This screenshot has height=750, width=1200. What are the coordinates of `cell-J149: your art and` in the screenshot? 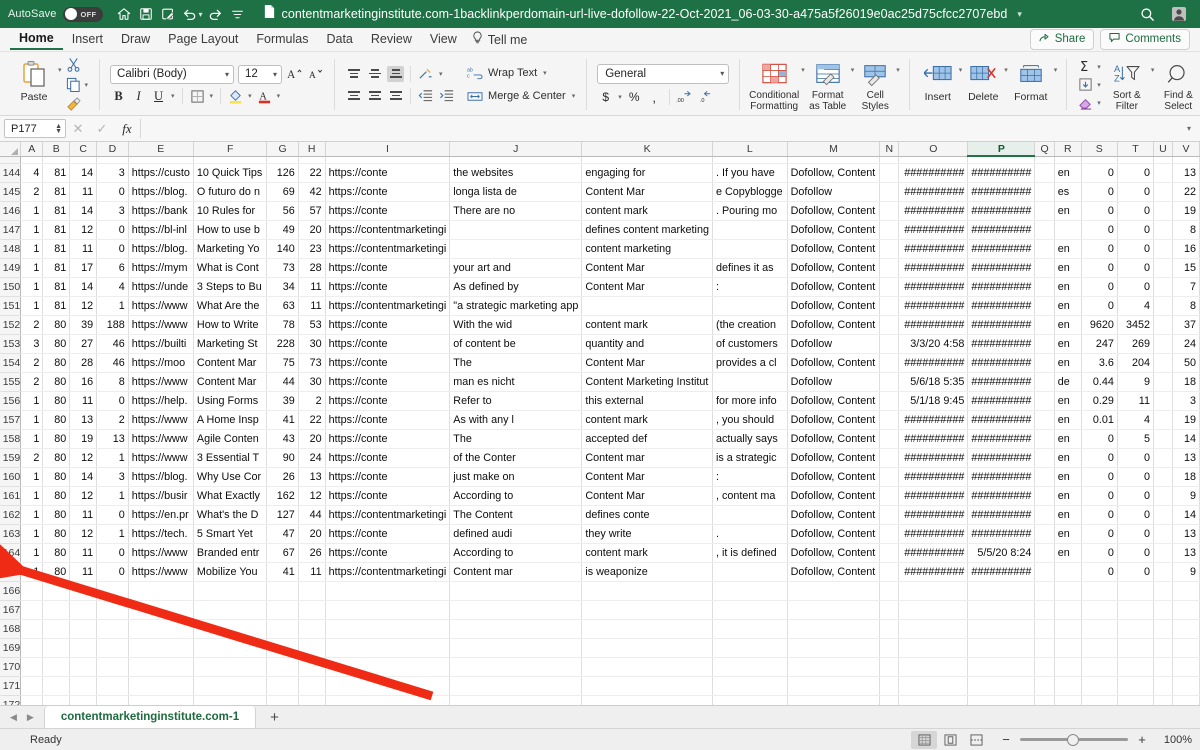 It's located at (516, 268).